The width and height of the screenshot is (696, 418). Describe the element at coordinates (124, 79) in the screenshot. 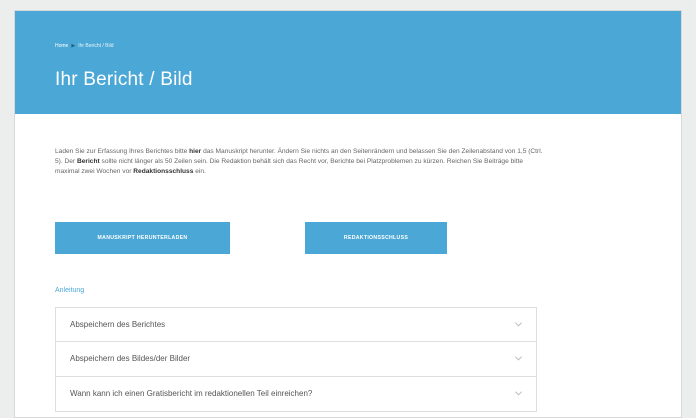

I see `page-title: Ihr Bericht / Bild` at that location.